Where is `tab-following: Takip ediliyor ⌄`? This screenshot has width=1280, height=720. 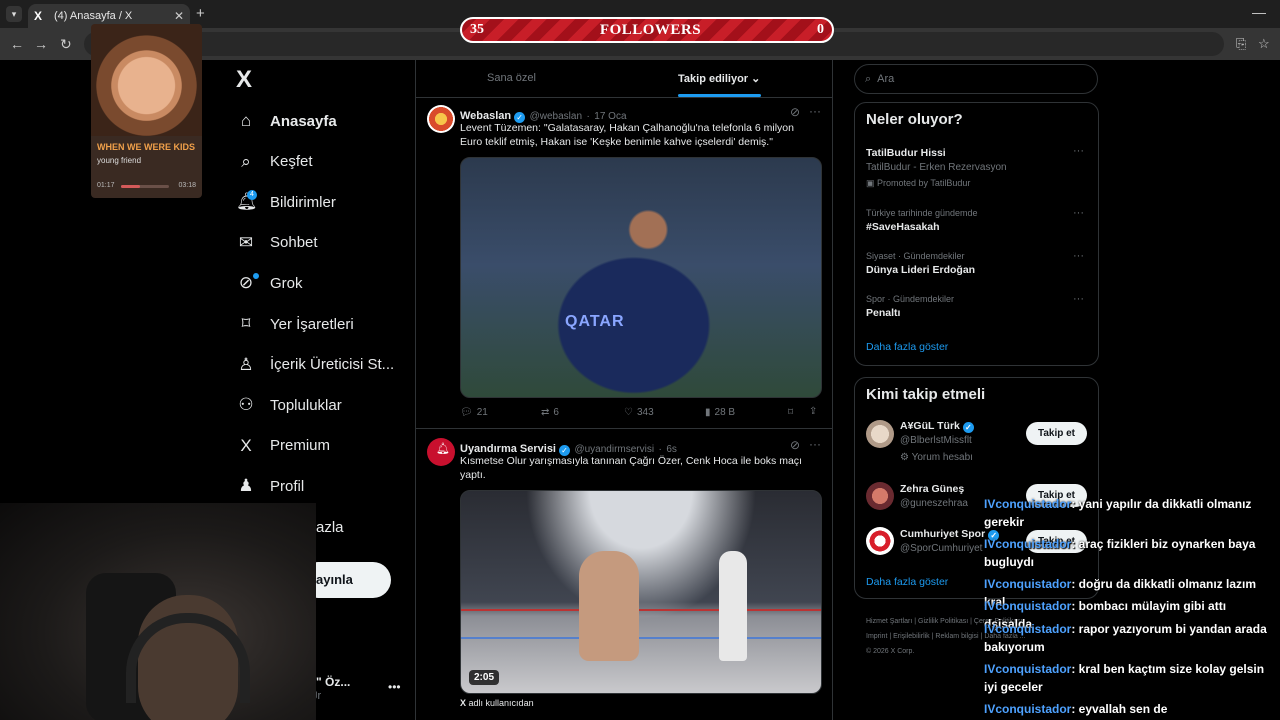 tab-following: Takip ediliyor ⌄ is located at coordinates (719, 78).